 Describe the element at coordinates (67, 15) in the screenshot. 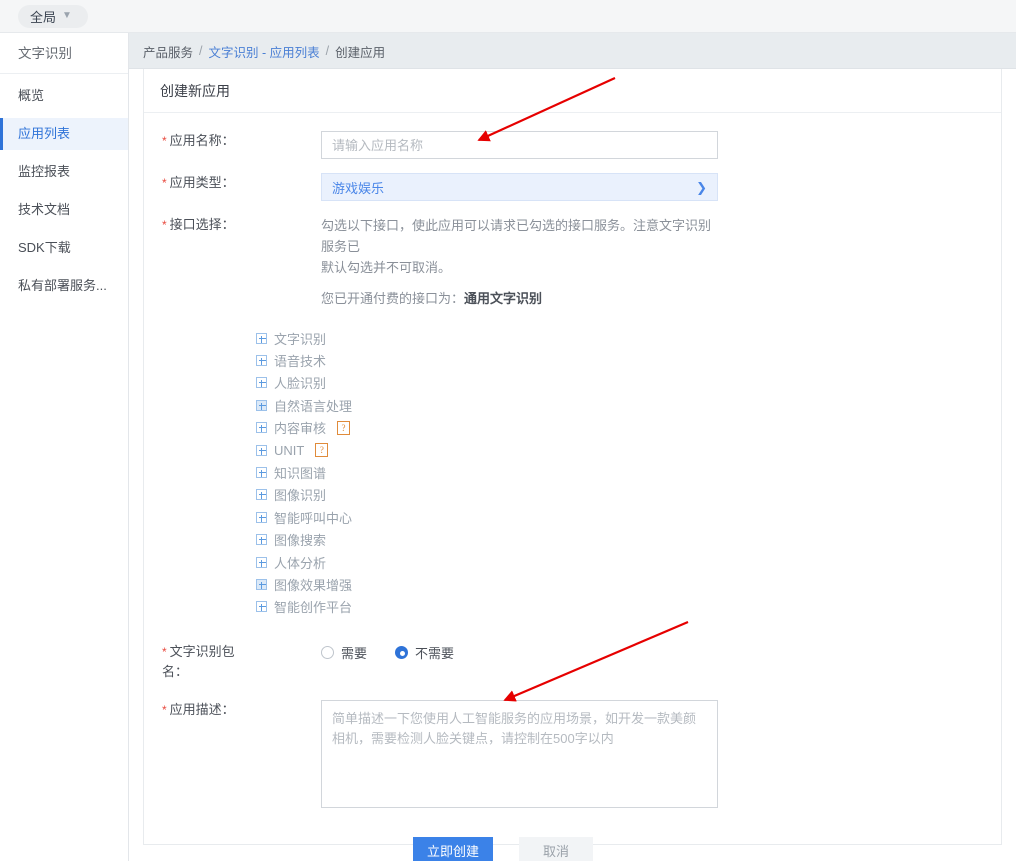

I see `chevron-down-icon: ▼` at that location.